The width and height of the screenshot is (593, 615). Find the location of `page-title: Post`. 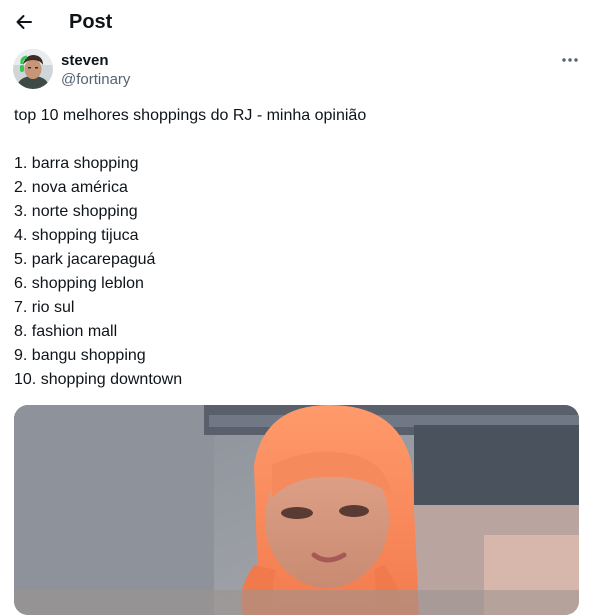

page-title: Post is located at coordinates (91, 22).